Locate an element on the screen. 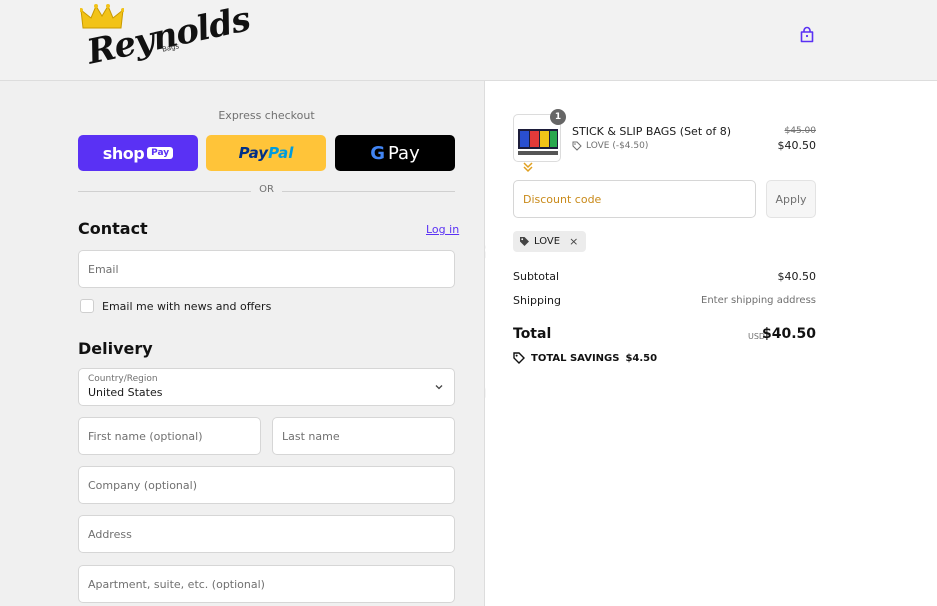  google-g-icon: G is located at coordinates (378, 153).